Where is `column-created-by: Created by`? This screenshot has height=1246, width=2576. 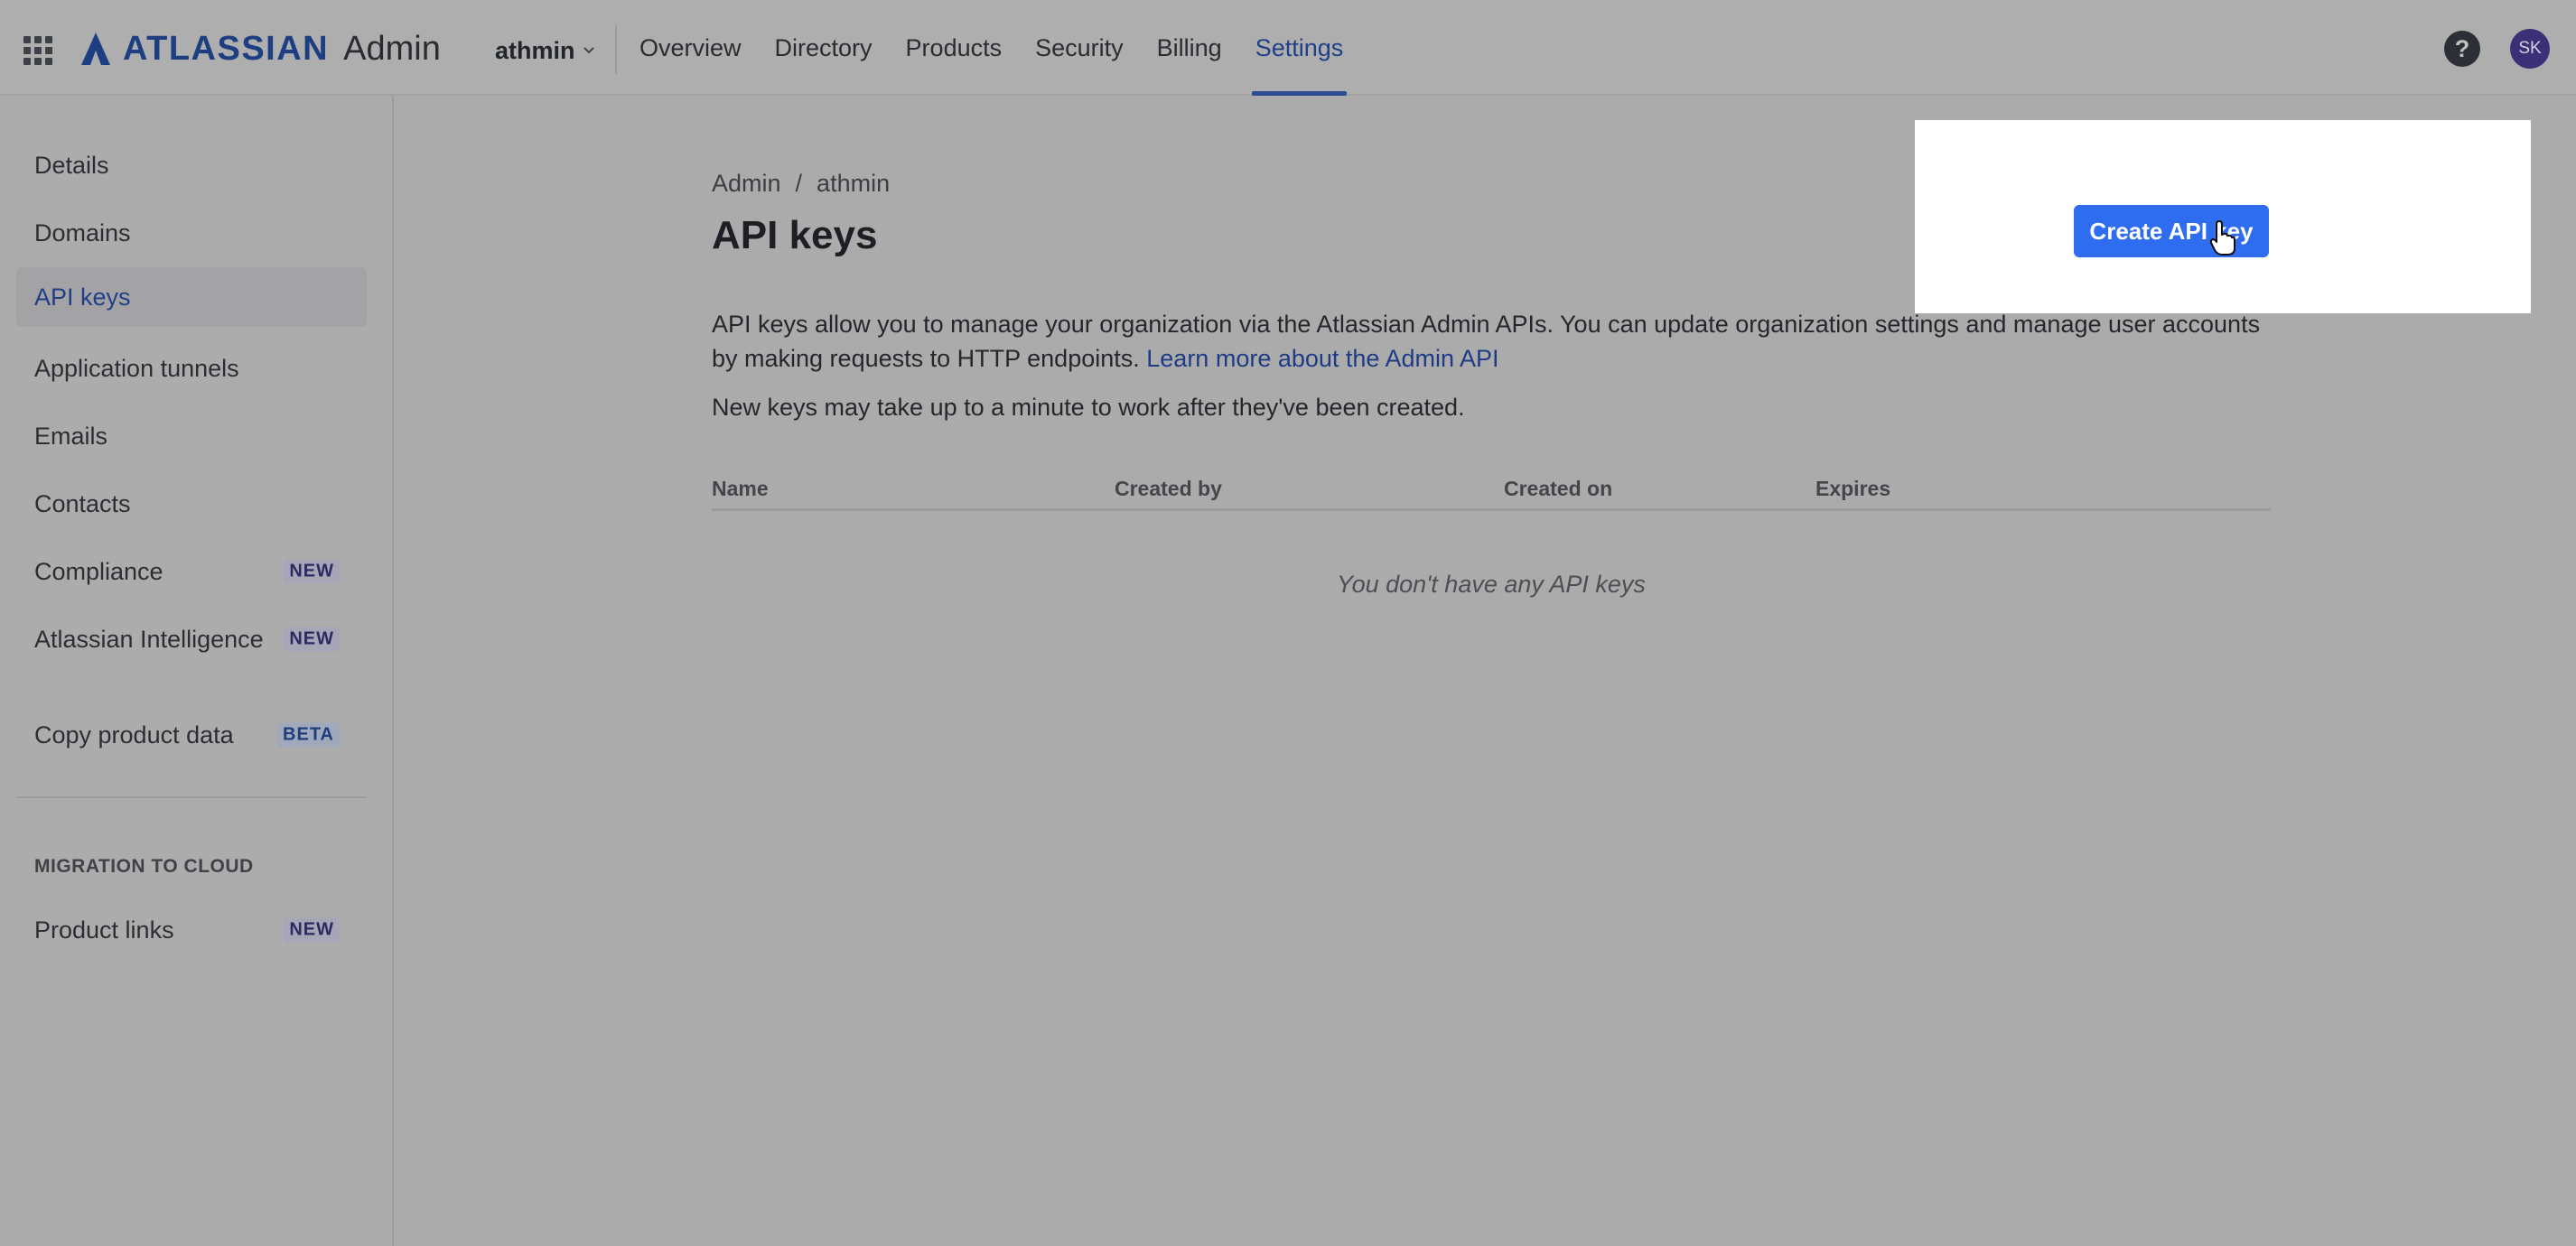 column-created-by: Created by is located at coordinates (1168, 488).